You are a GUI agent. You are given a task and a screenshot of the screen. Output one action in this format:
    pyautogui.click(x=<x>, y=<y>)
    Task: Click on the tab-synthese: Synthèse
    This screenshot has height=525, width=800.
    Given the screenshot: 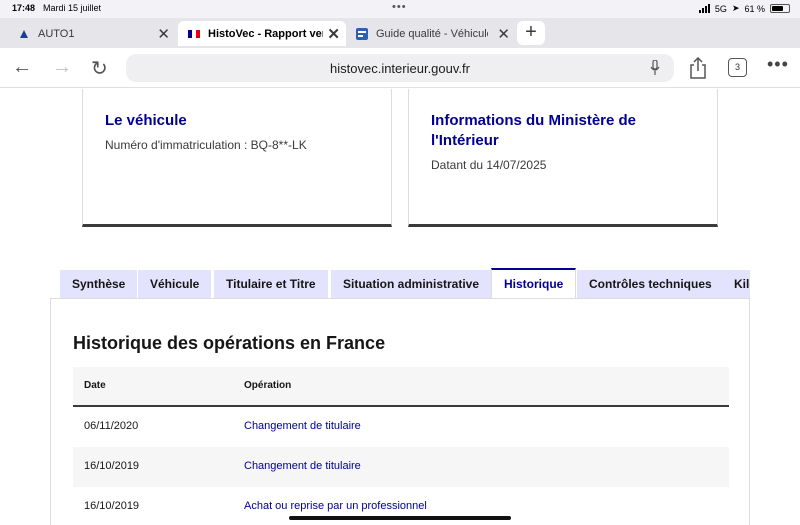 What is the action you would take?
    pyautogui.click(x=99, y=284)
    